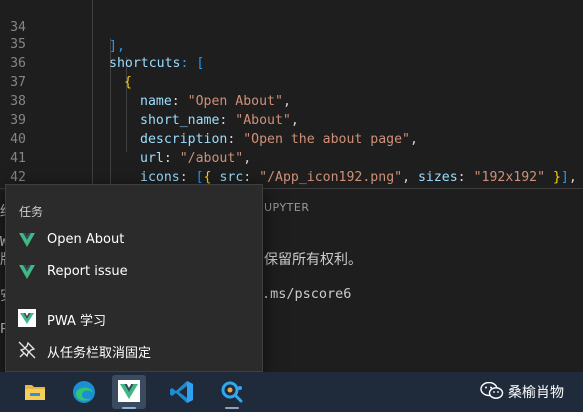  I want to click on taskbar: 桑榆肖物, so click(291, 392).